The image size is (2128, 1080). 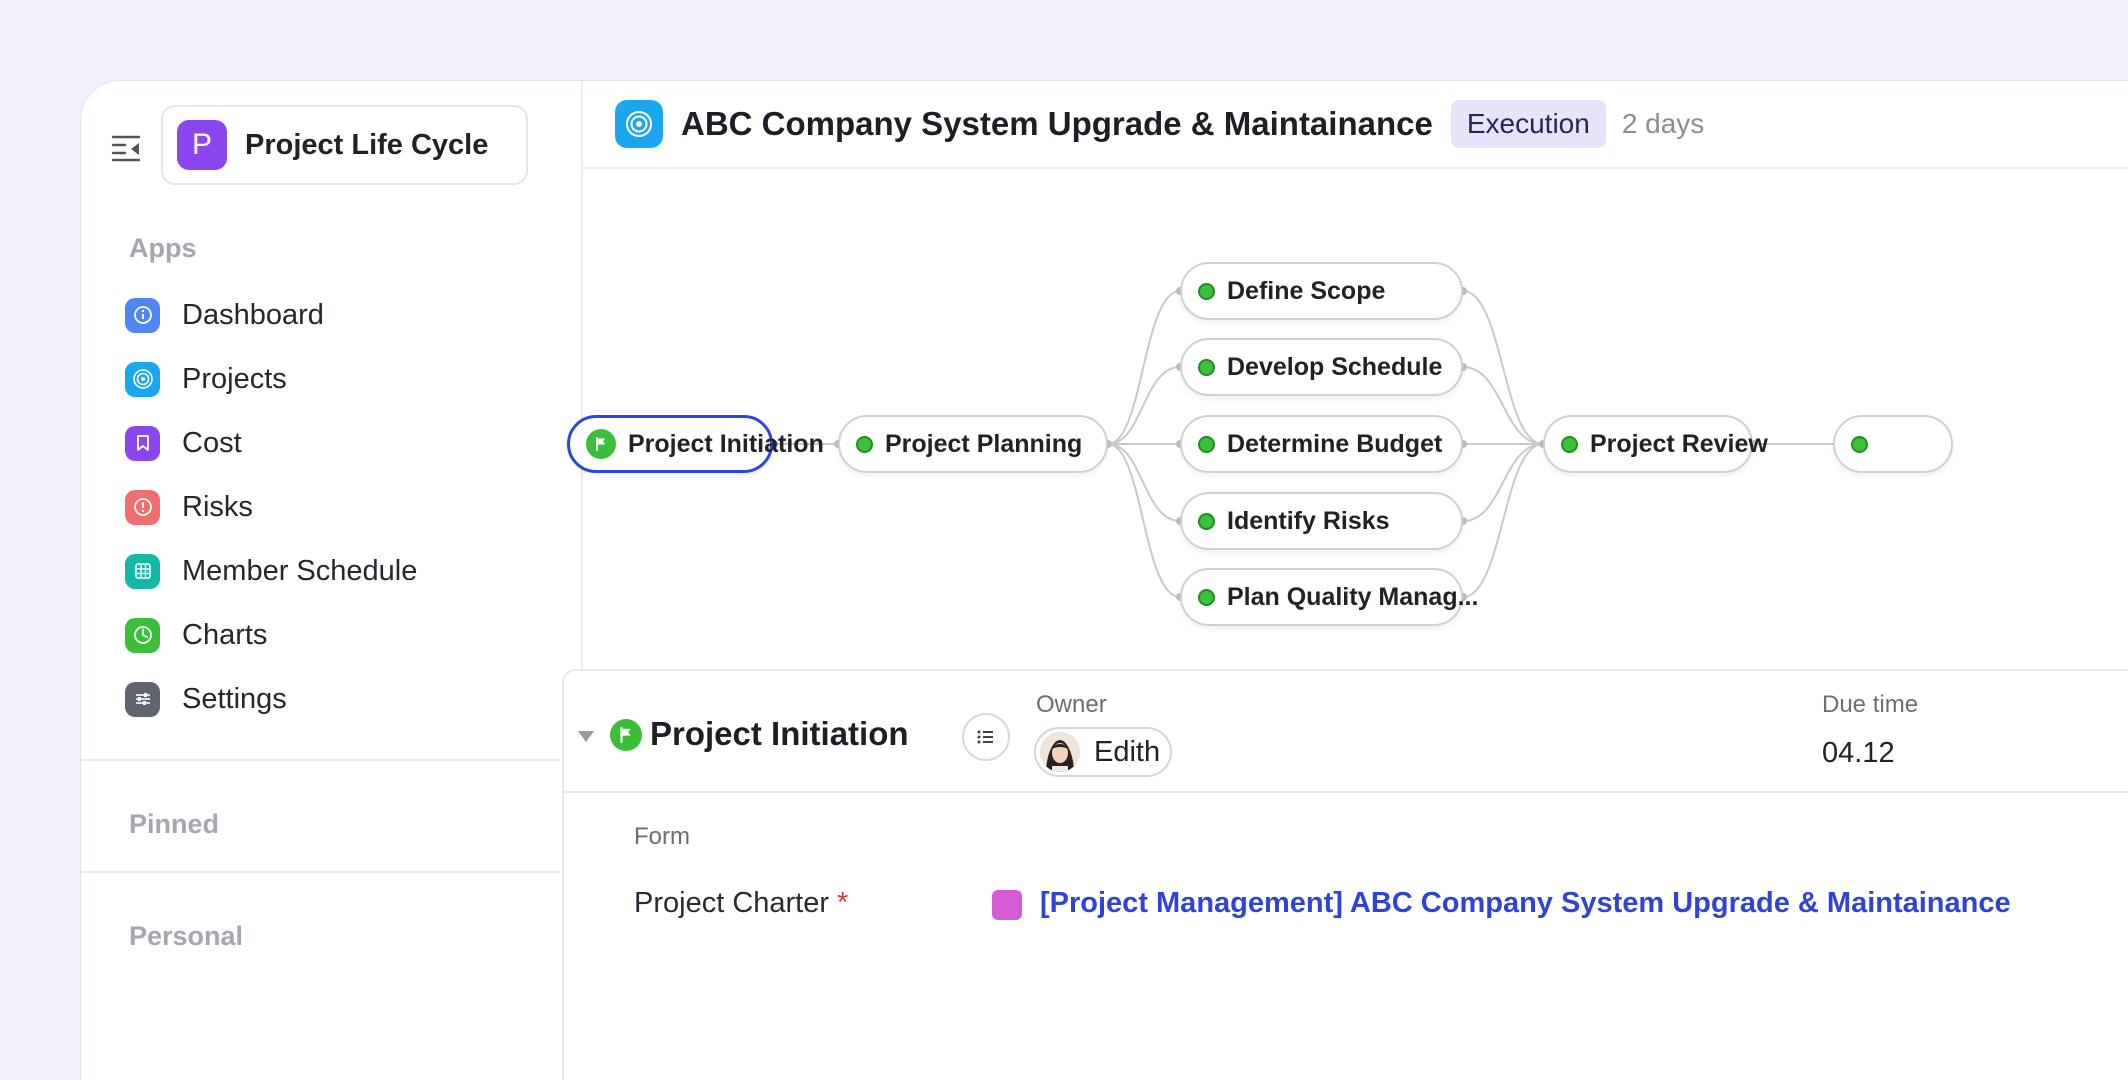 What do you see at coordinates (142, 571) in the screenshot?
I see `calendar-grid-icon` at bounding box center [142, 571].